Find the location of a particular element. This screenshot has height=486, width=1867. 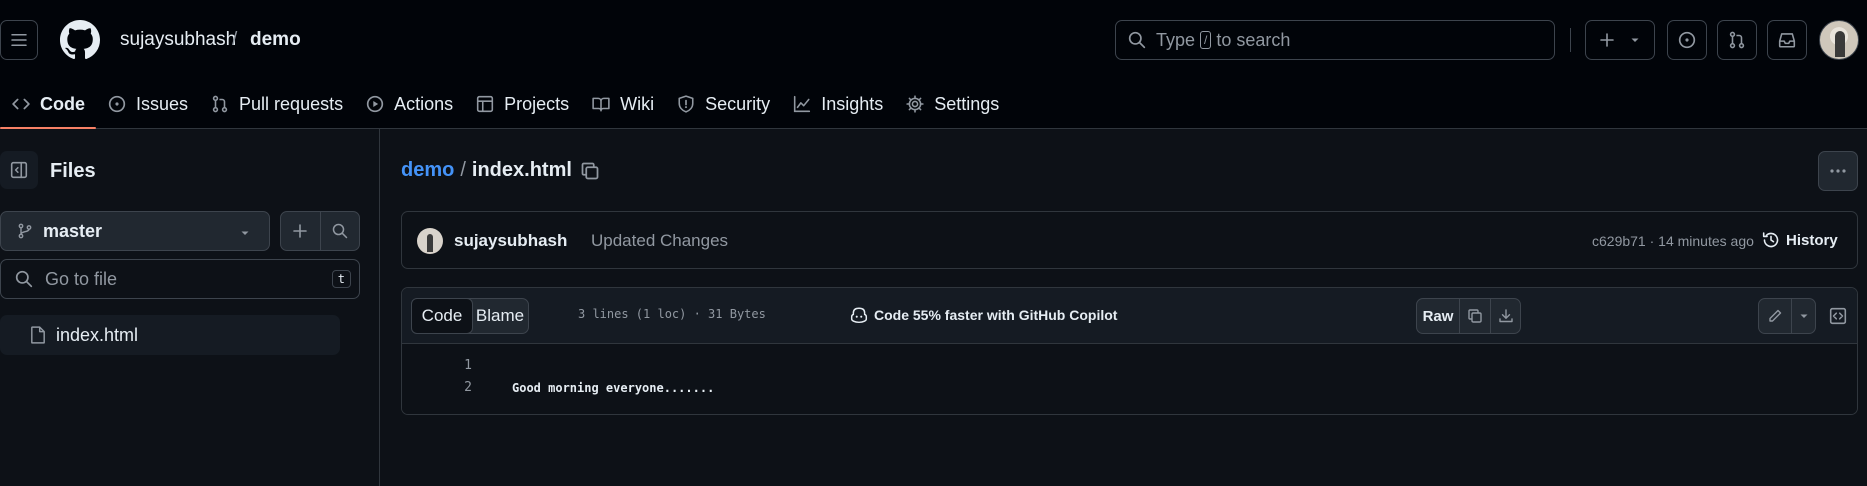

search-files-button is located at coordinates (339, 231).